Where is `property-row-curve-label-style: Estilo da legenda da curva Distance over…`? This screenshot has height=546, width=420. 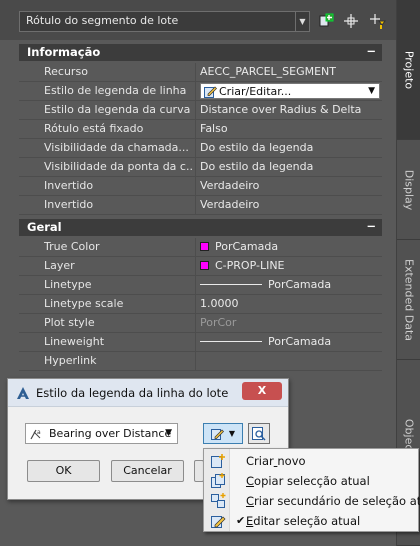 property-row-curve-label-style: Estilo da legenda da curva Distance over… is located at coordinates (200, 110).